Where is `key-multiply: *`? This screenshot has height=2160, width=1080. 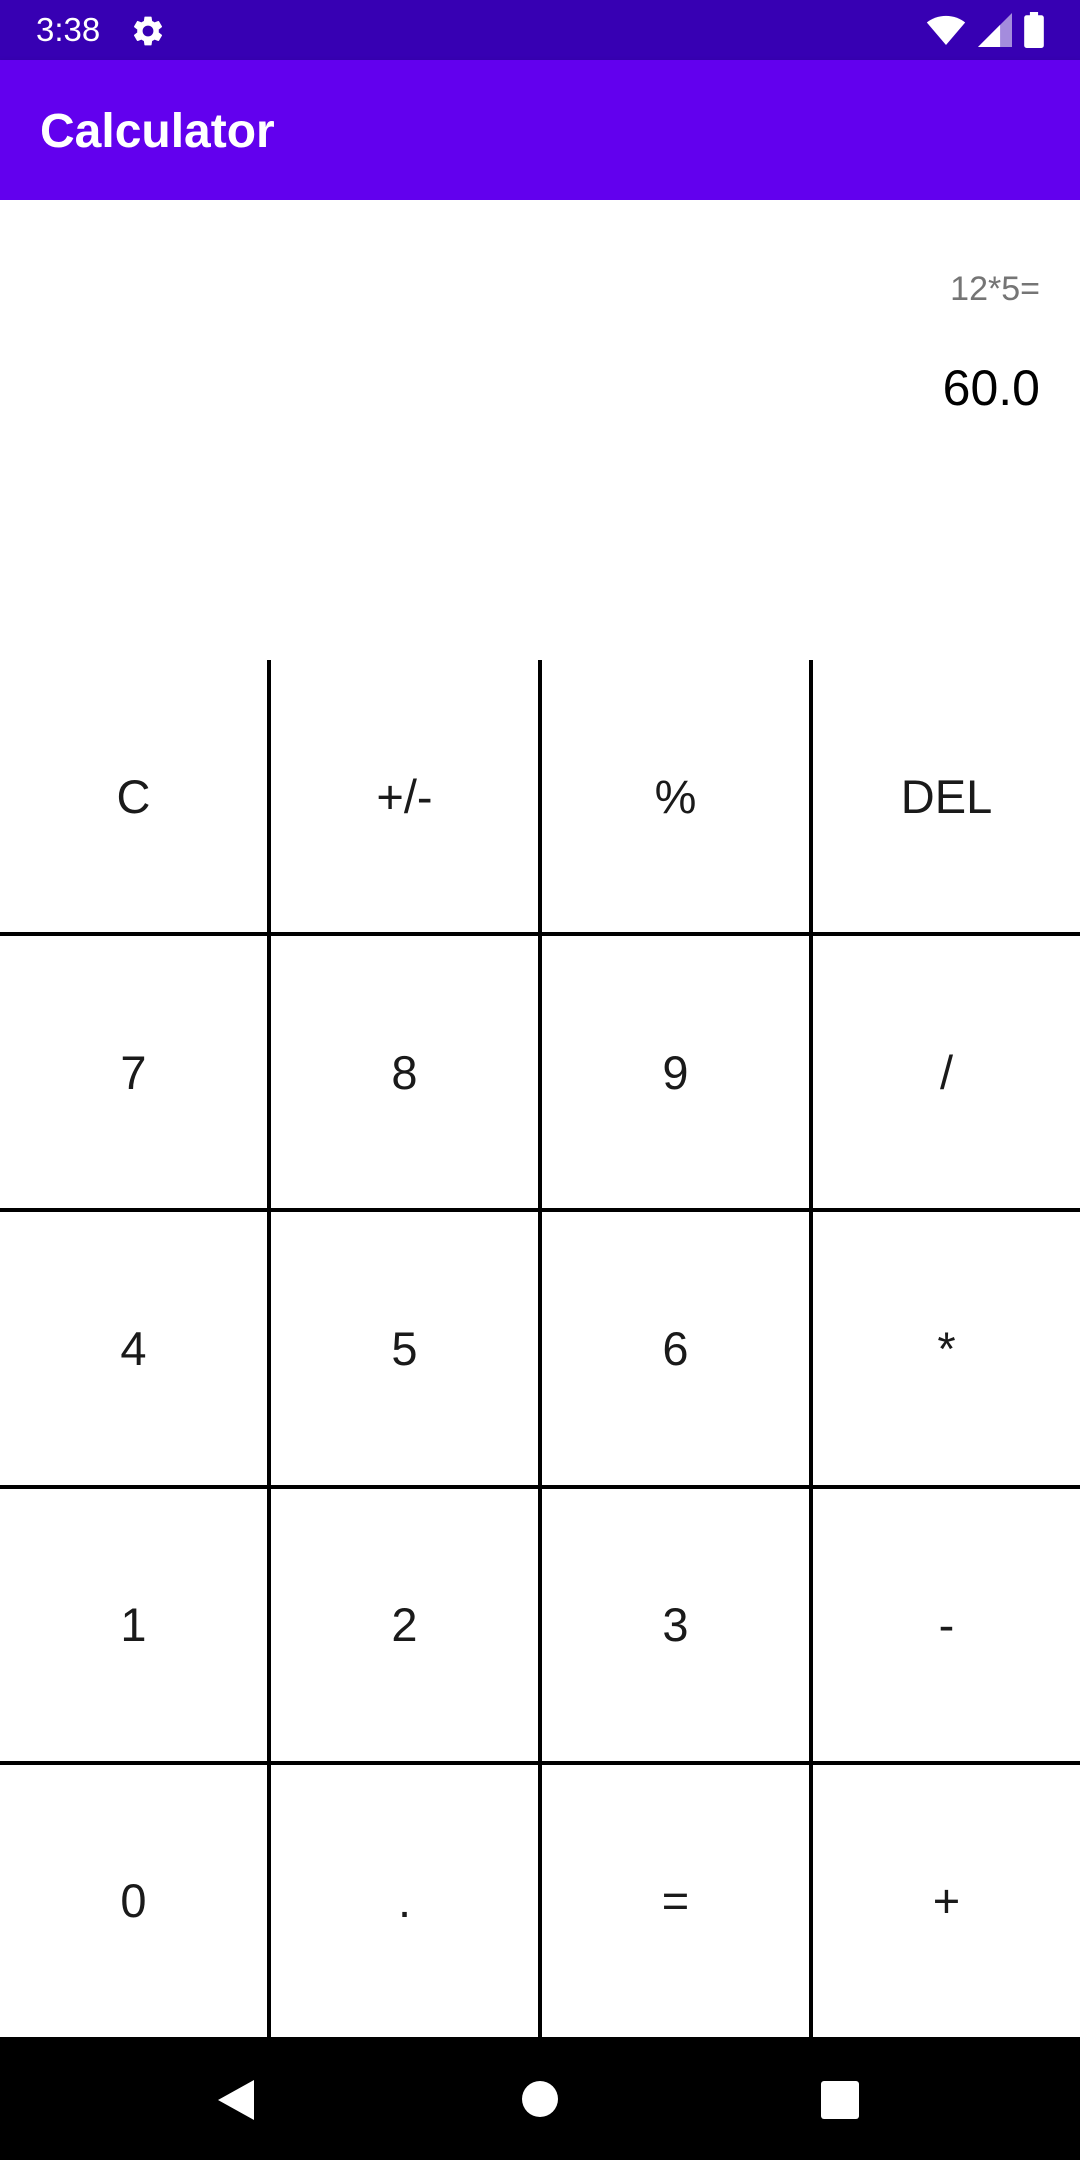
key-multiply: * is located at coordinates (946, 1348).